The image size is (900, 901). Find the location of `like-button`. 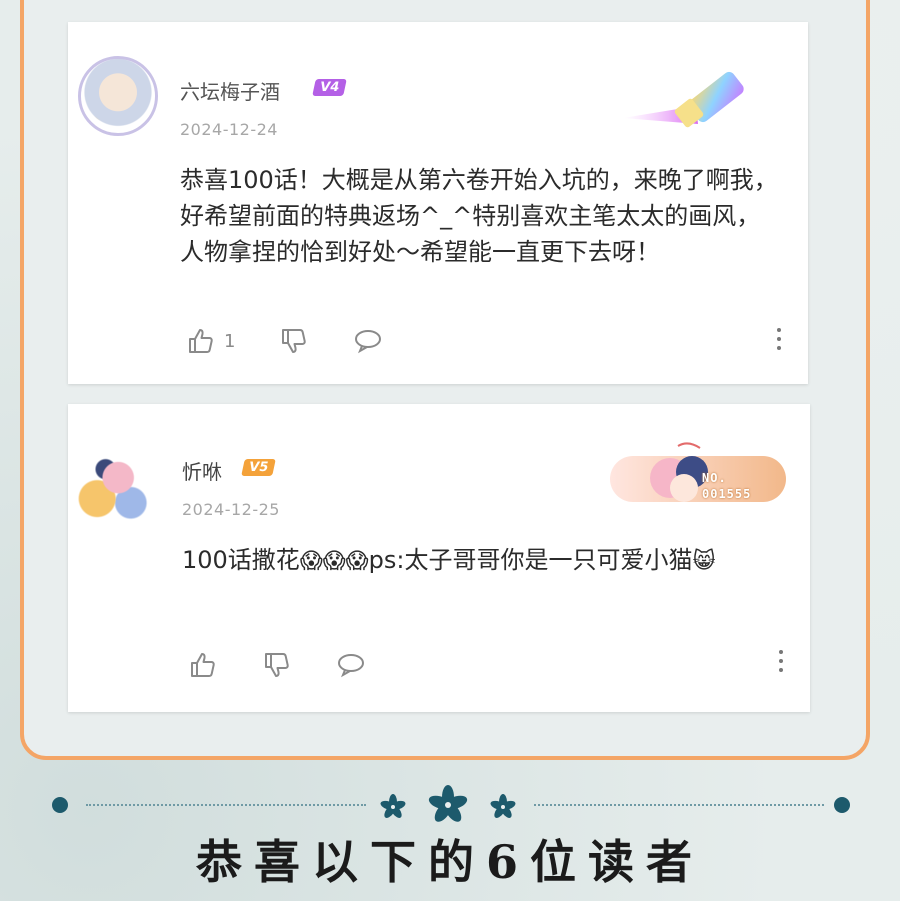

like-button is located at coordinates (203, 665).